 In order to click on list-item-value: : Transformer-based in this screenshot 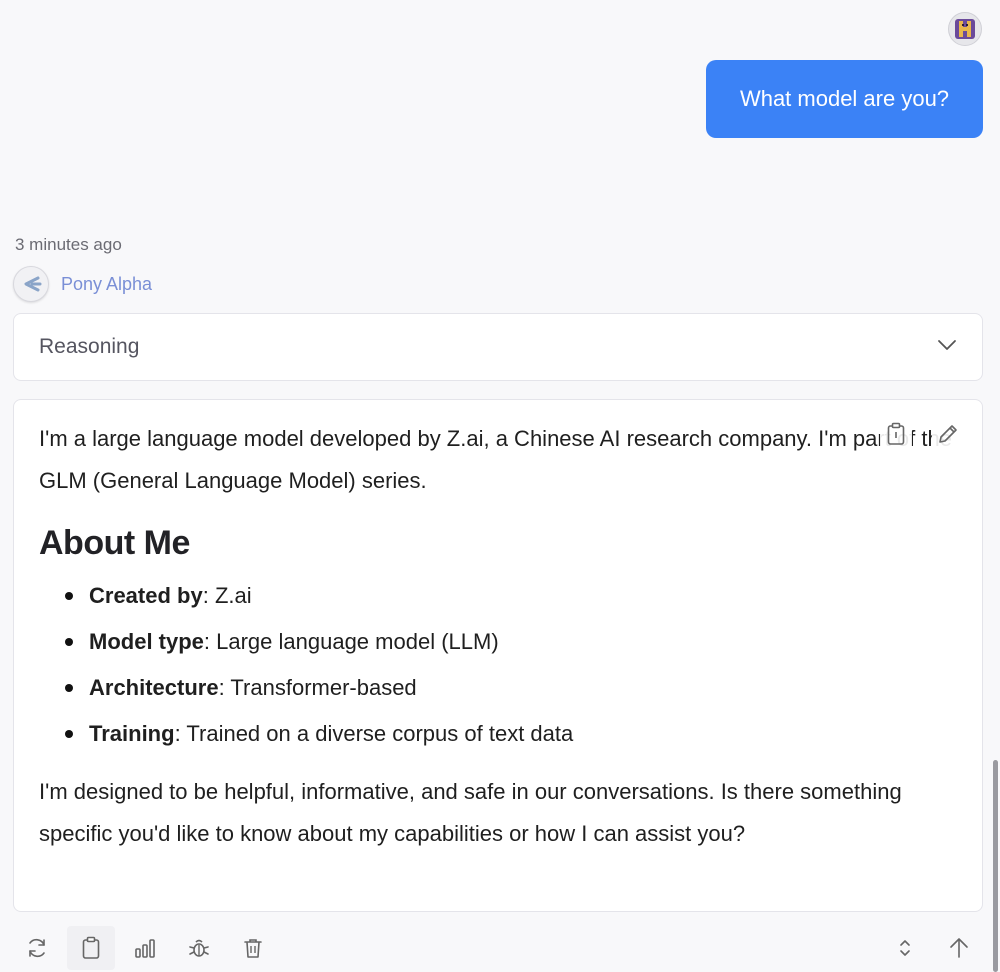, I will do `click(317, 687)`.